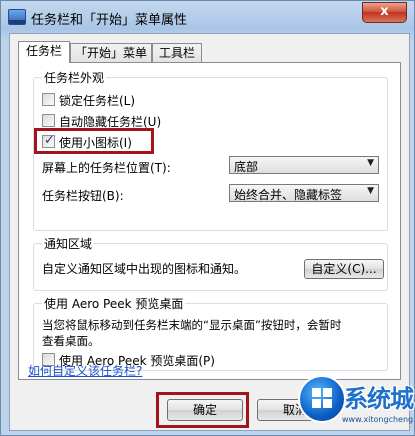  What do you see at coordinates (192, 325) in the screenshot?
I see `aero-peek-description-line1: 当您将鼠标移动到任务栏末端的“显示桌面”按钮时，会暂时` at bounding box center [192, 325].